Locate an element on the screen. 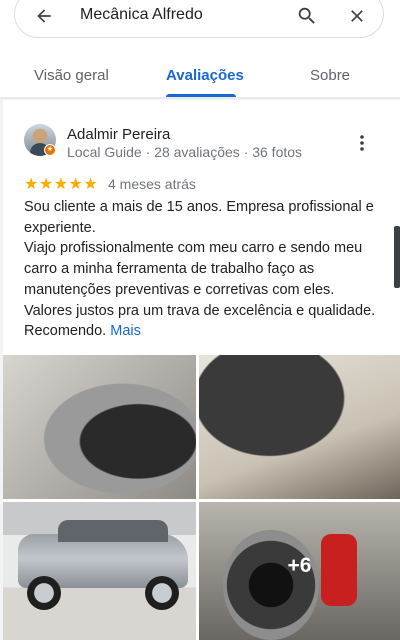 The image size is (400, 640). tab-about: Sobre is located at coordinates (330, 75).